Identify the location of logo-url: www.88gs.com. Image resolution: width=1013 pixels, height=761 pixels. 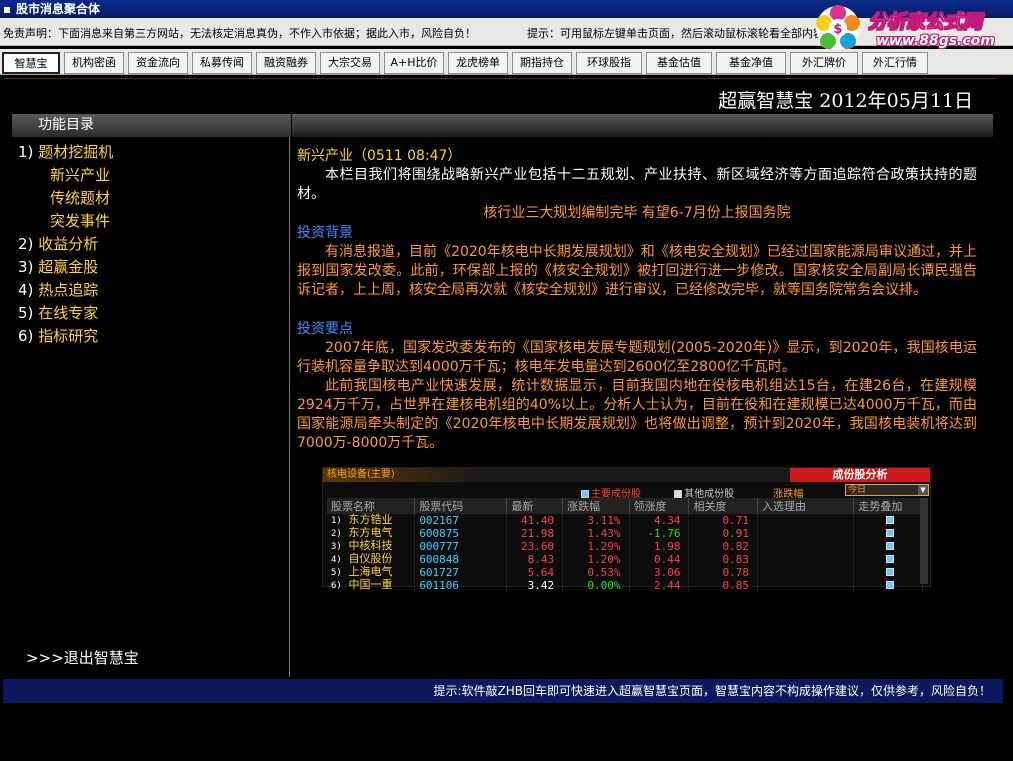
(935, 41).